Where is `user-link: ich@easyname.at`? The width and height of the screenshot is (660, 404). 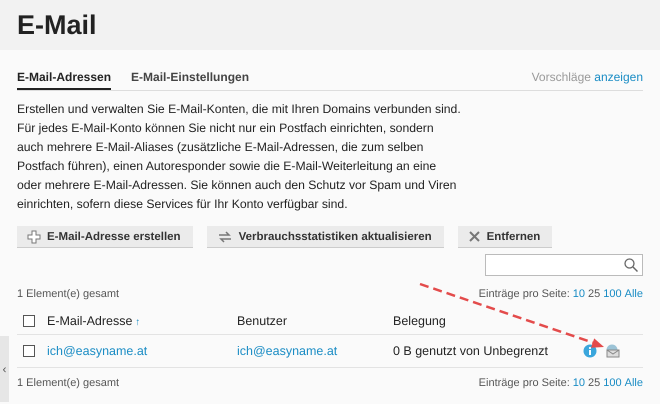 user-link: ich@easyname.at is located at coordinates (315, 351).